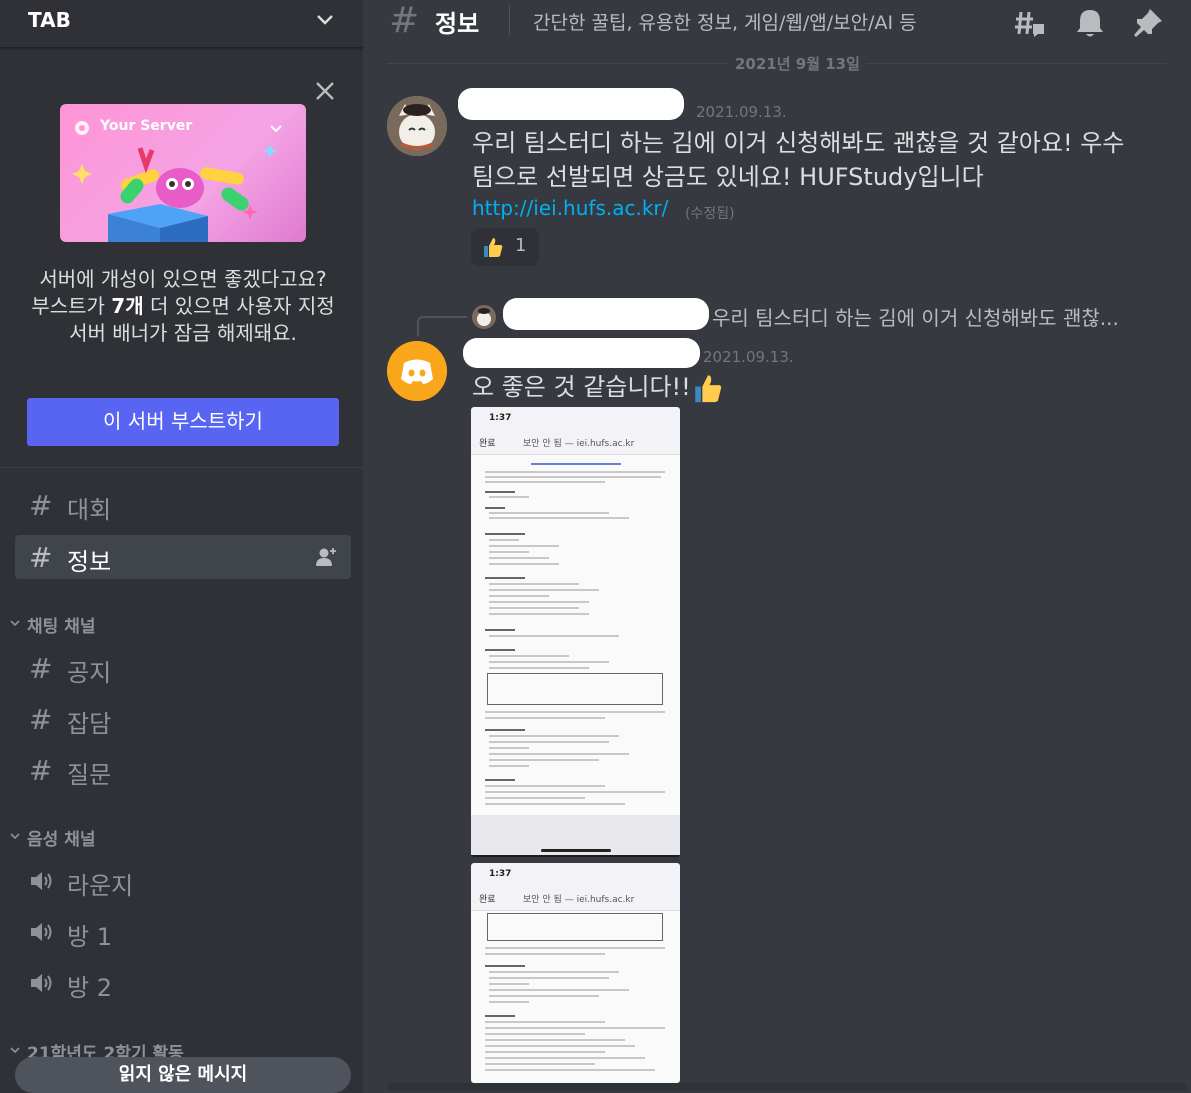 The image size is (1191, 1093). Describe the element at coordinates (183, 770) in the screenshot. I see `channel-jilmun: # 질문` at that location.